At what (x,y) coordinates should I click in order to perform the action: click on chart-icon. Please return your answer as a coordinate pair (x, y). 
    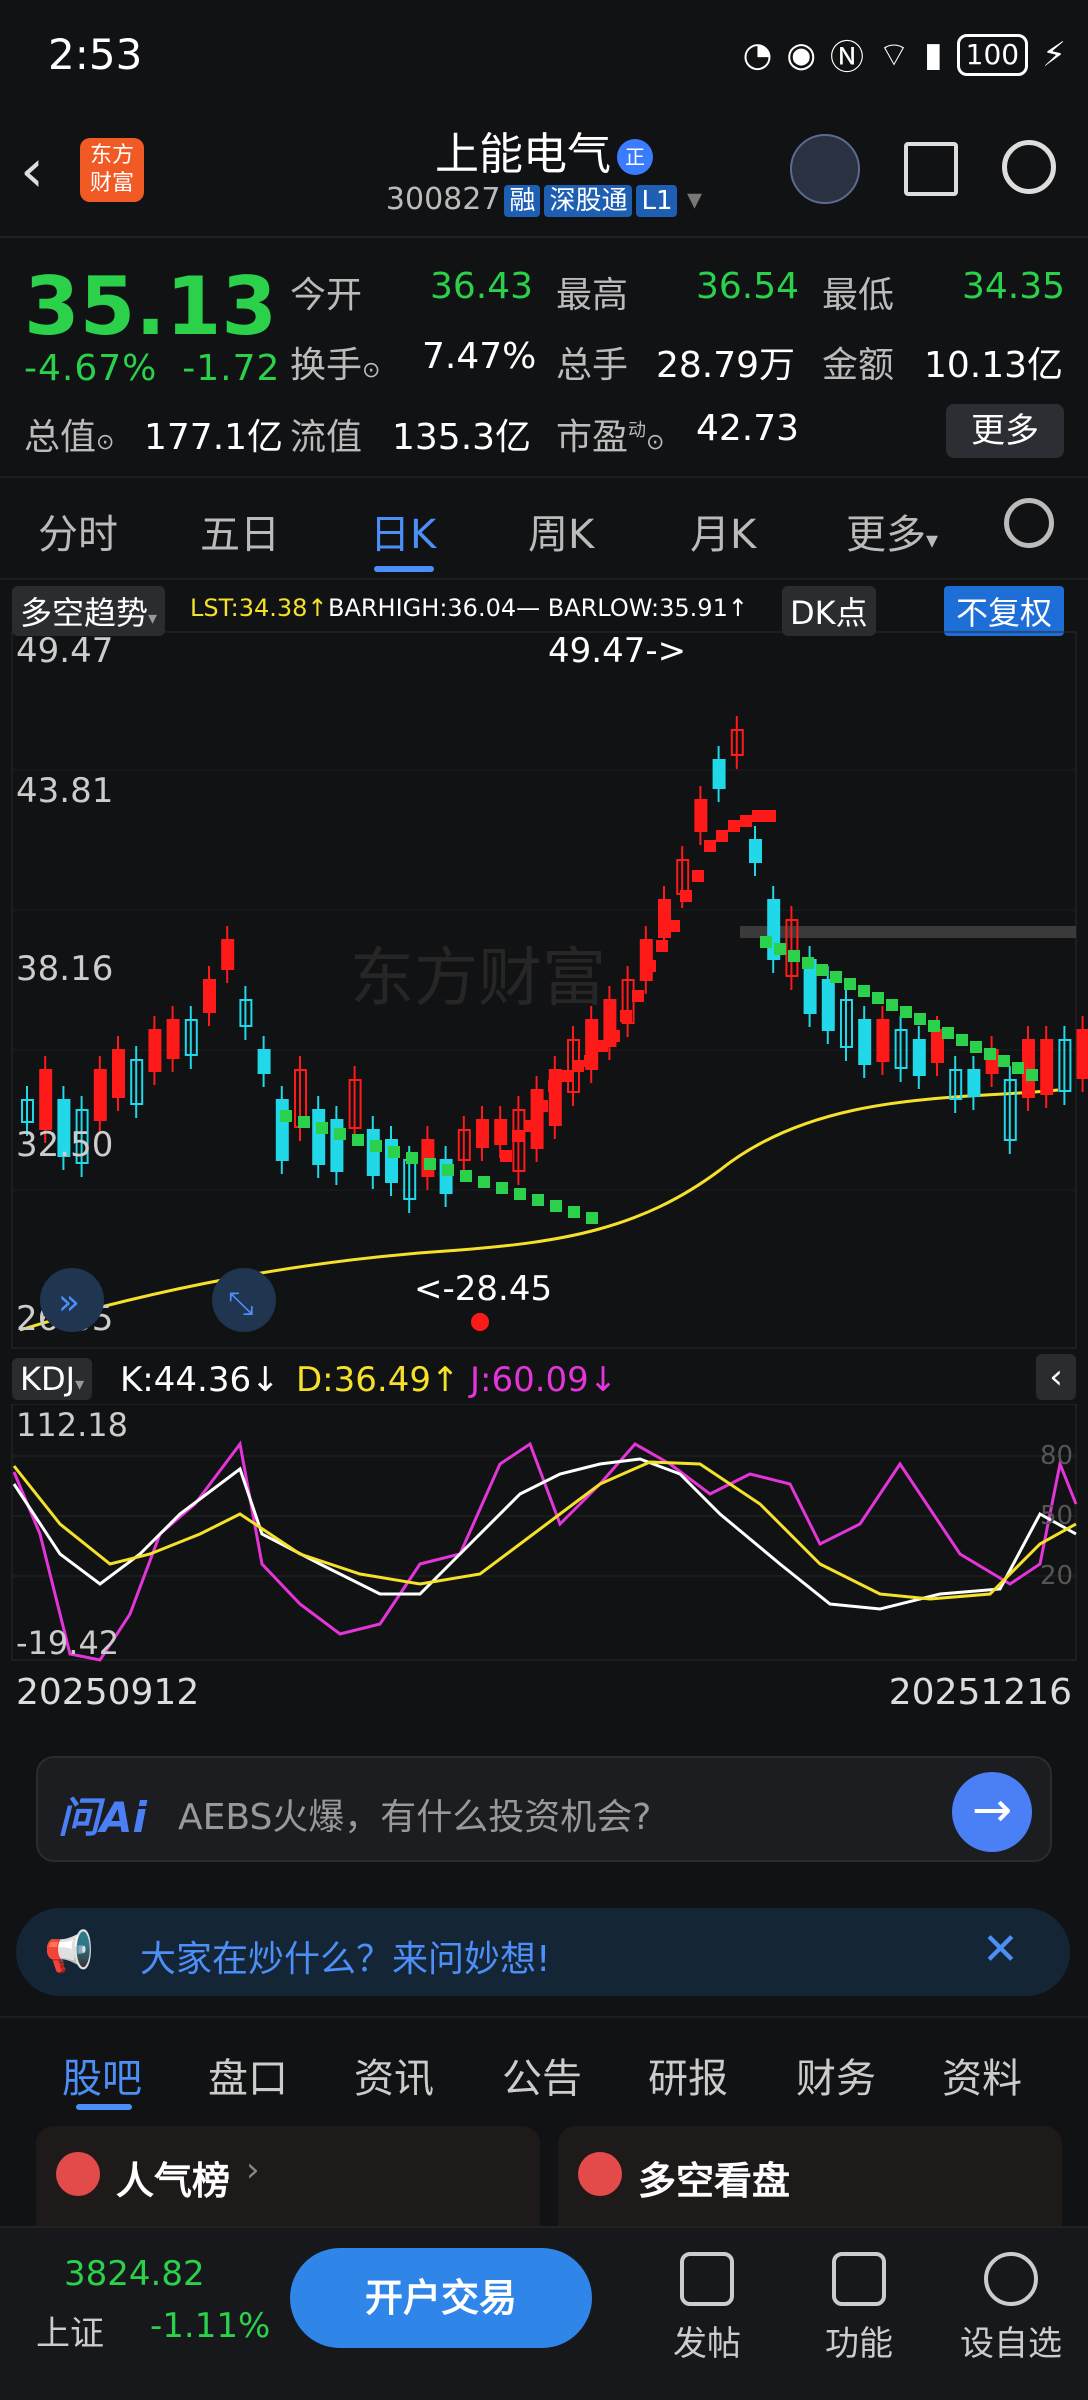
    Looking at the image, I should click on (78, 2174).